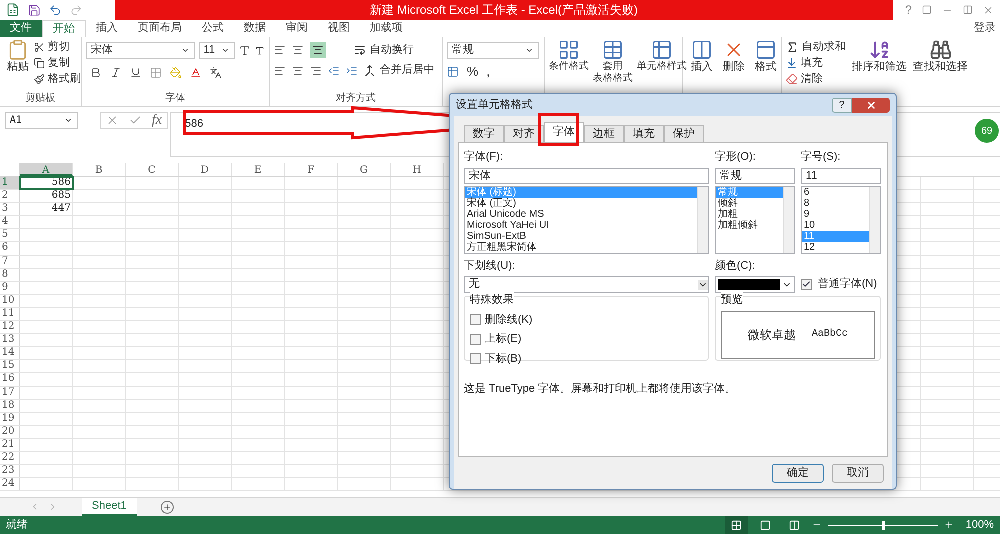 The image size is (1000, 534). What do you see at coordinates (21, 28) in the screenshot?
I see `ribbon-tab: 文件` at bounding box center [21, 28].